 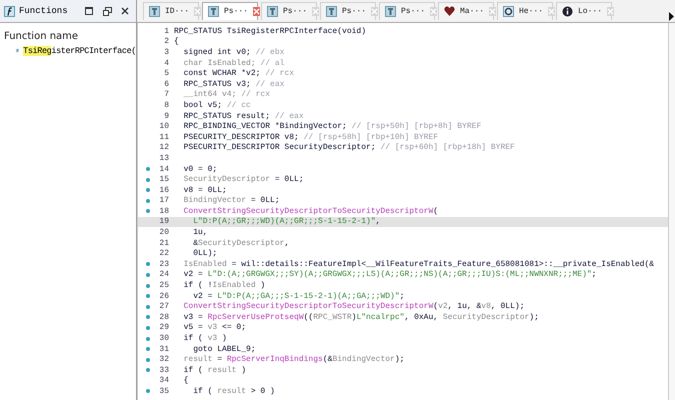 I want to click on code-line: &SecurityDescriptor,, so click(x=241, y=243).